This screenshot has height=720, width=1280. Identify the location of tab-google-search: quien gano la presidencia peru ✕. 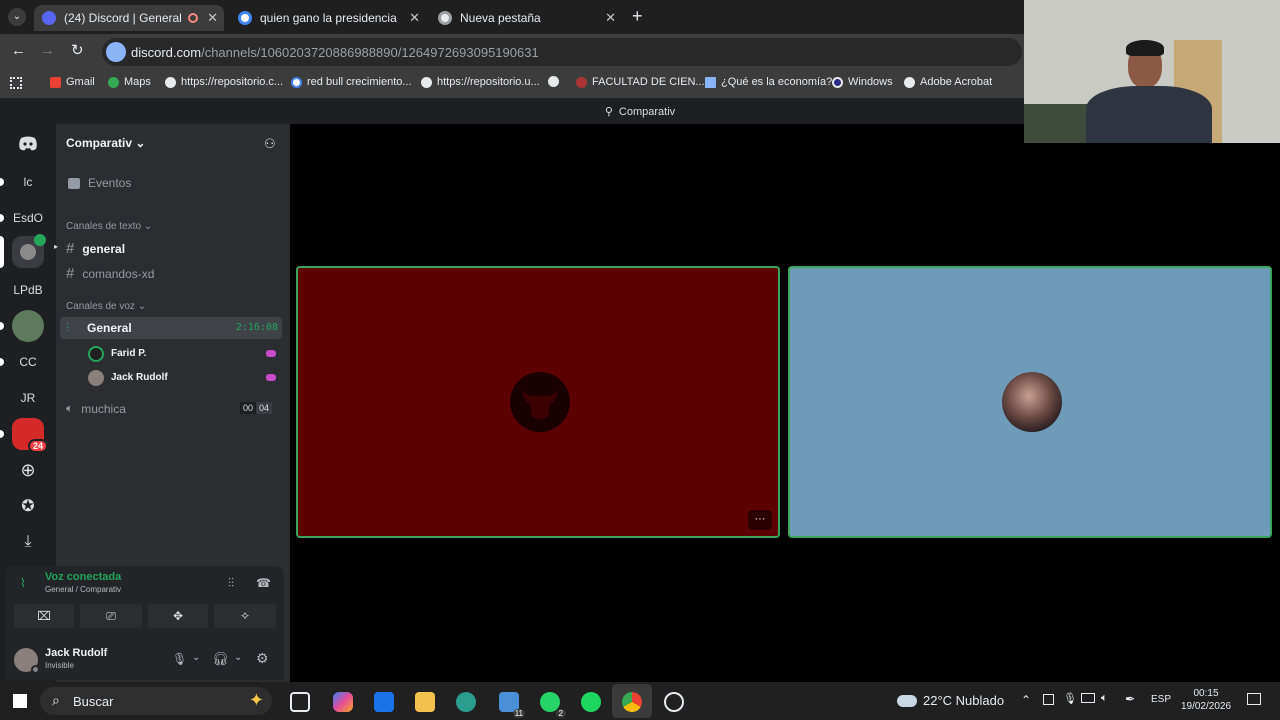
(328, 18).